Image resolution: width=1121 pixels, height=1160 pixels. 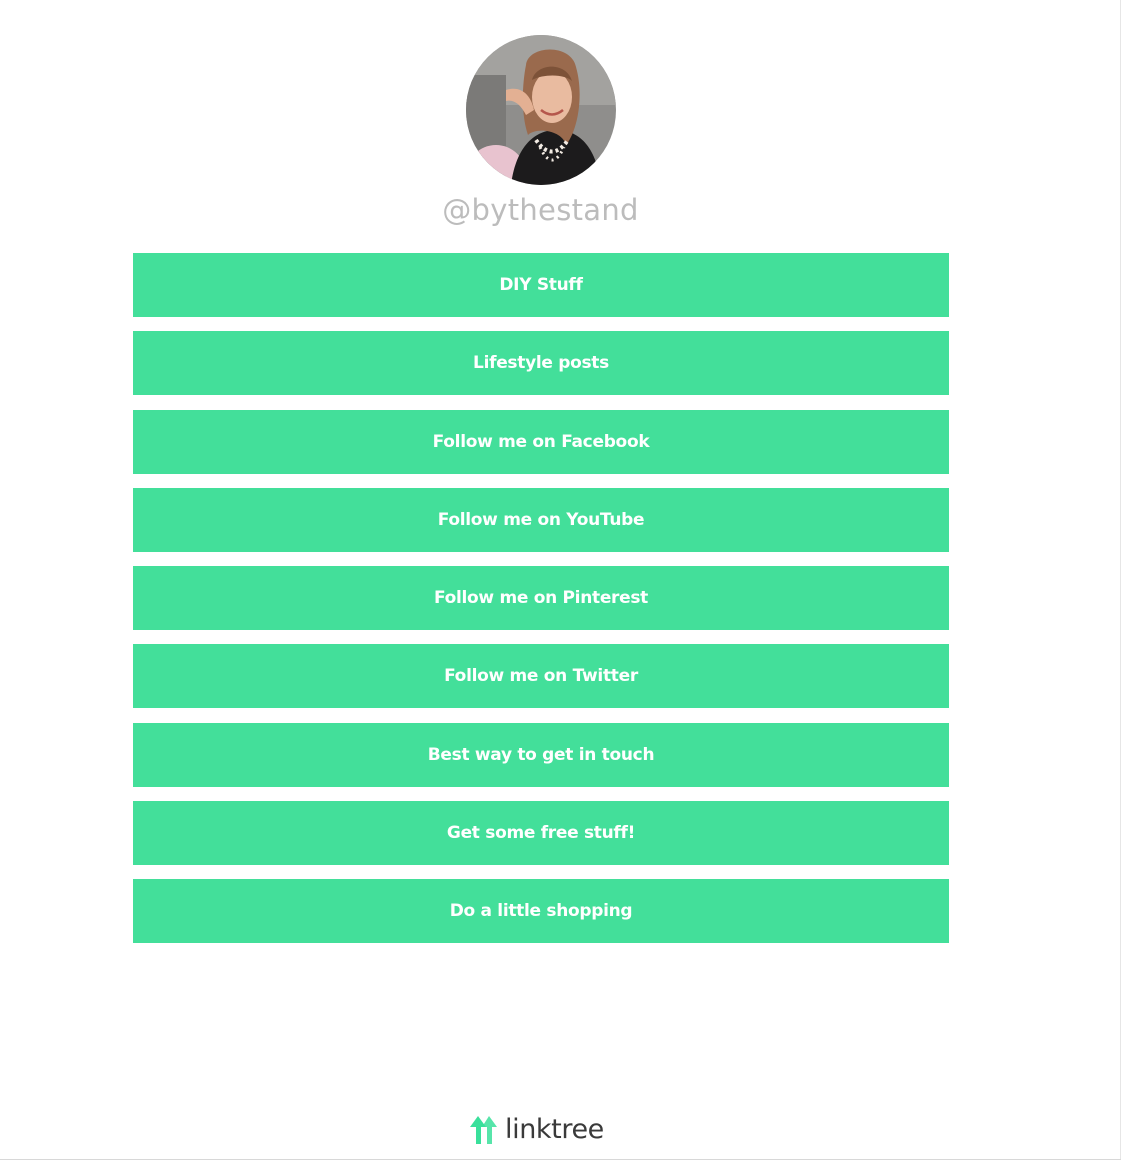 I want to click on link-button-facebook: Follow me on Facebook, so click(x=541, y=441).